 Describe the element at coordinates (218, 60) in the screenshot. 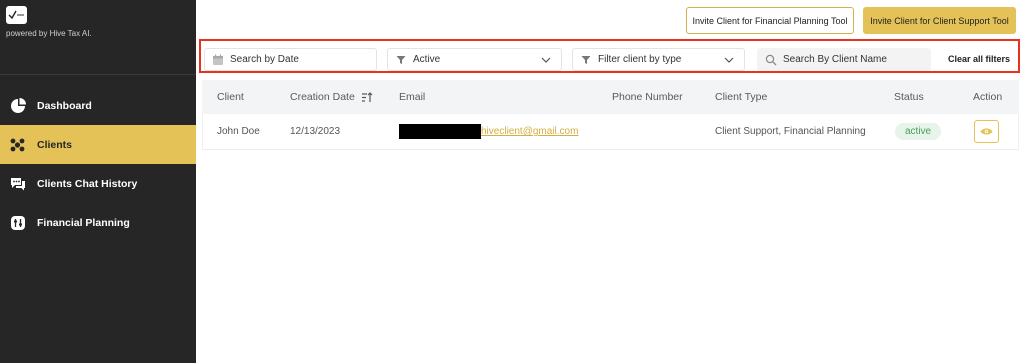

I see `calendar-icon` at that location.